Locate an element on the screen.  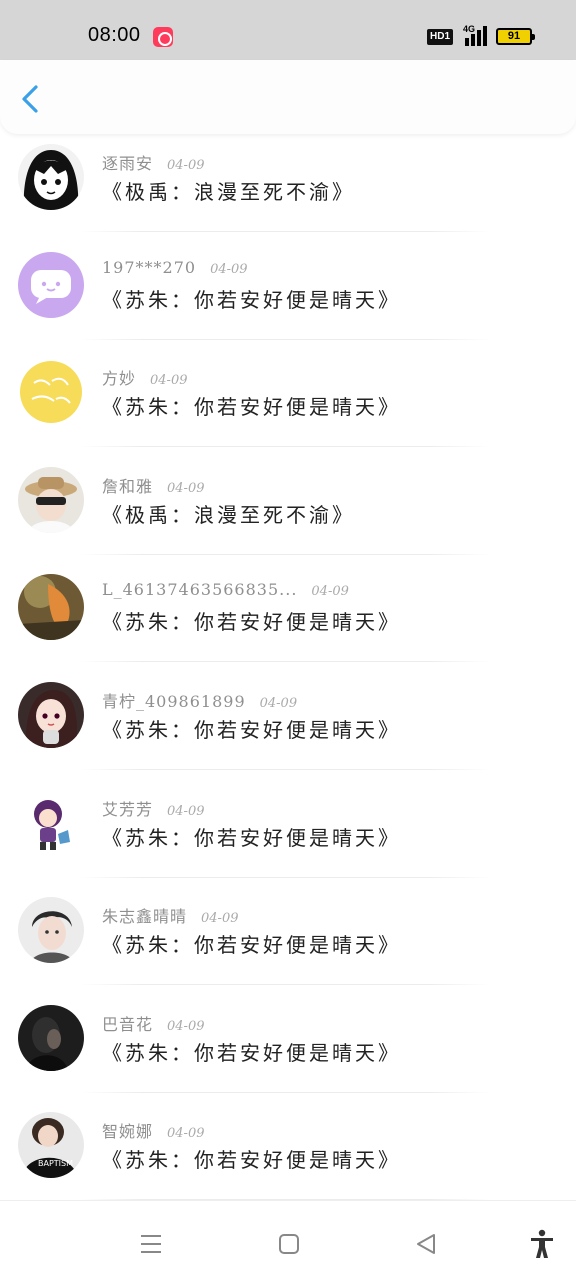
status-time: 08:00 is located at coordinates (114, 35).